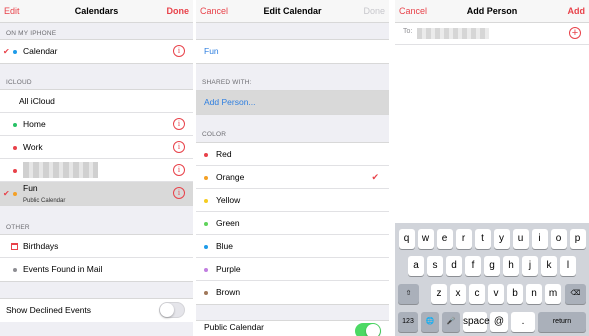 This screenshot has height=336, width=589. Describe the element at coordinates (492, 34) in the screenshot. I see `to-field: To: +` at that location.